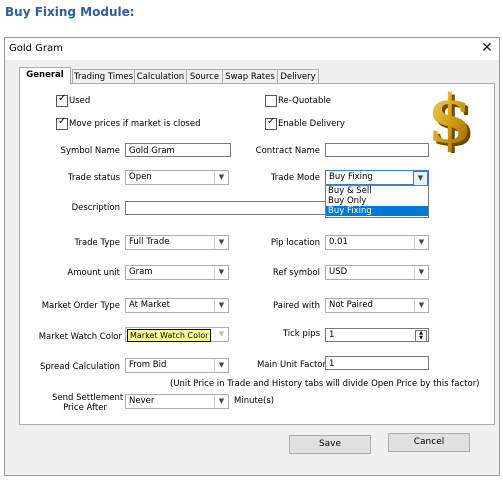 The height and width of the screenshot is (481, 503). Describe the element at coordinates (421, 336) in the screenshot. I see `spinner-arrows-icon: ▲ ▼` at that location.